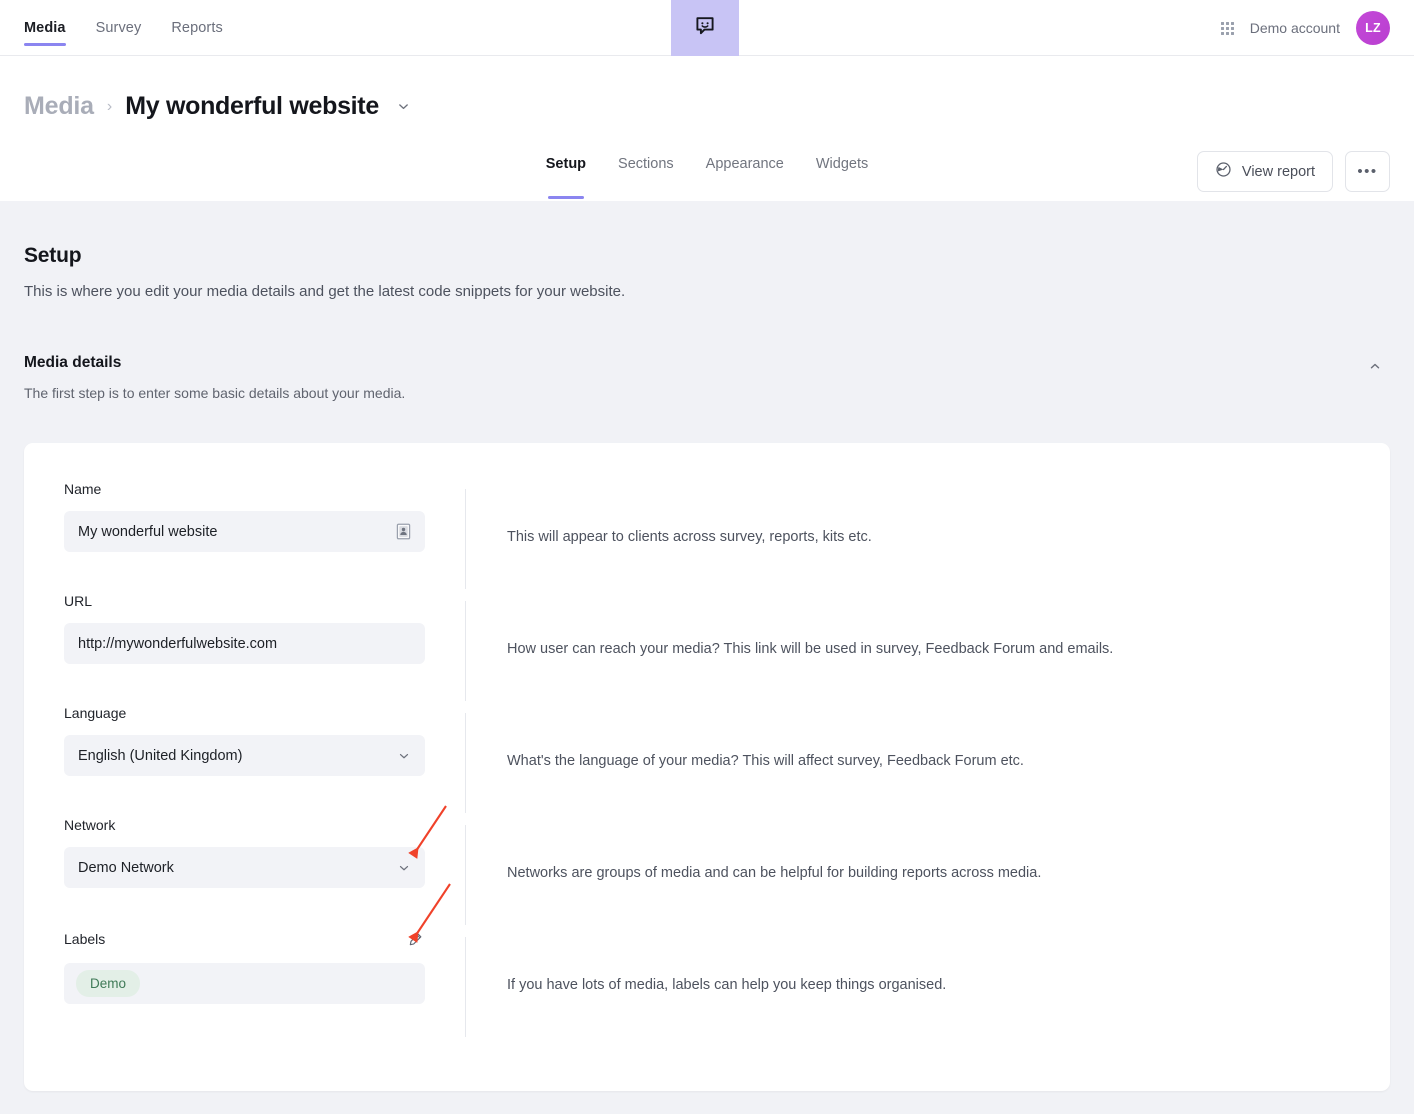  I want to click on nav-item-survey-label: Survey, so click(118, 27).